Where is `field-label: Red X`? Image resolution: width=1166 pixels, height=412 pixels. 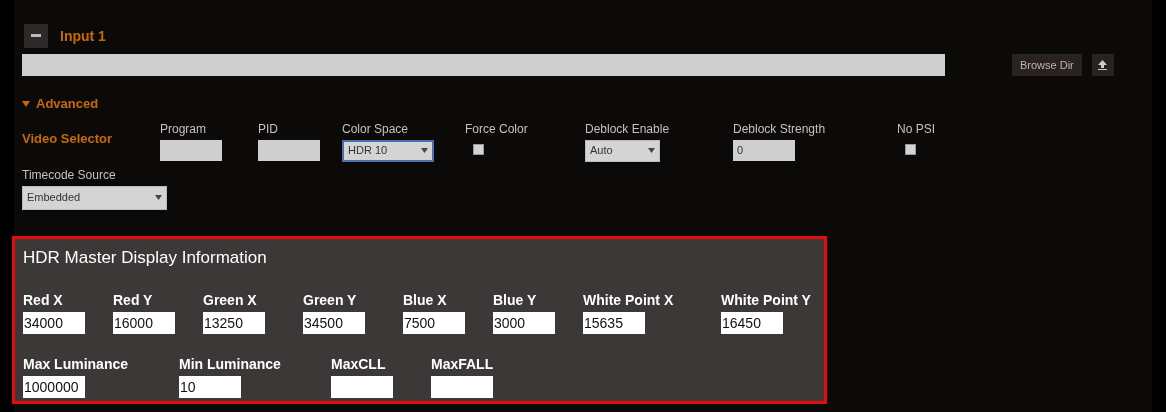 field-label: Red X is located at coordinates (43, 300).